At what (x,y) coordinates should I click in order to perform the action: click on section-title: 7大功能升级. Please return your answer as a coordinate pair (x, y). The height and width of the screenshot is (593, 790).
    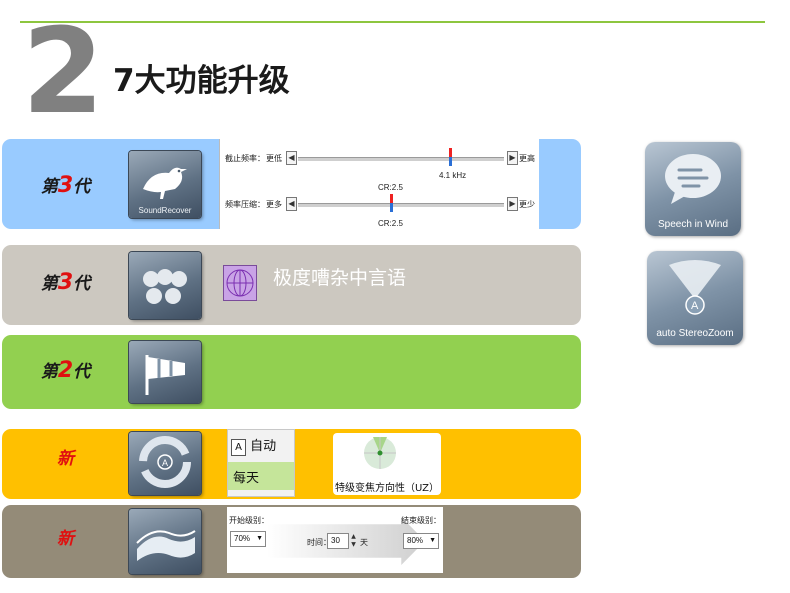
    Looking at the image, I should click on (201, 81).